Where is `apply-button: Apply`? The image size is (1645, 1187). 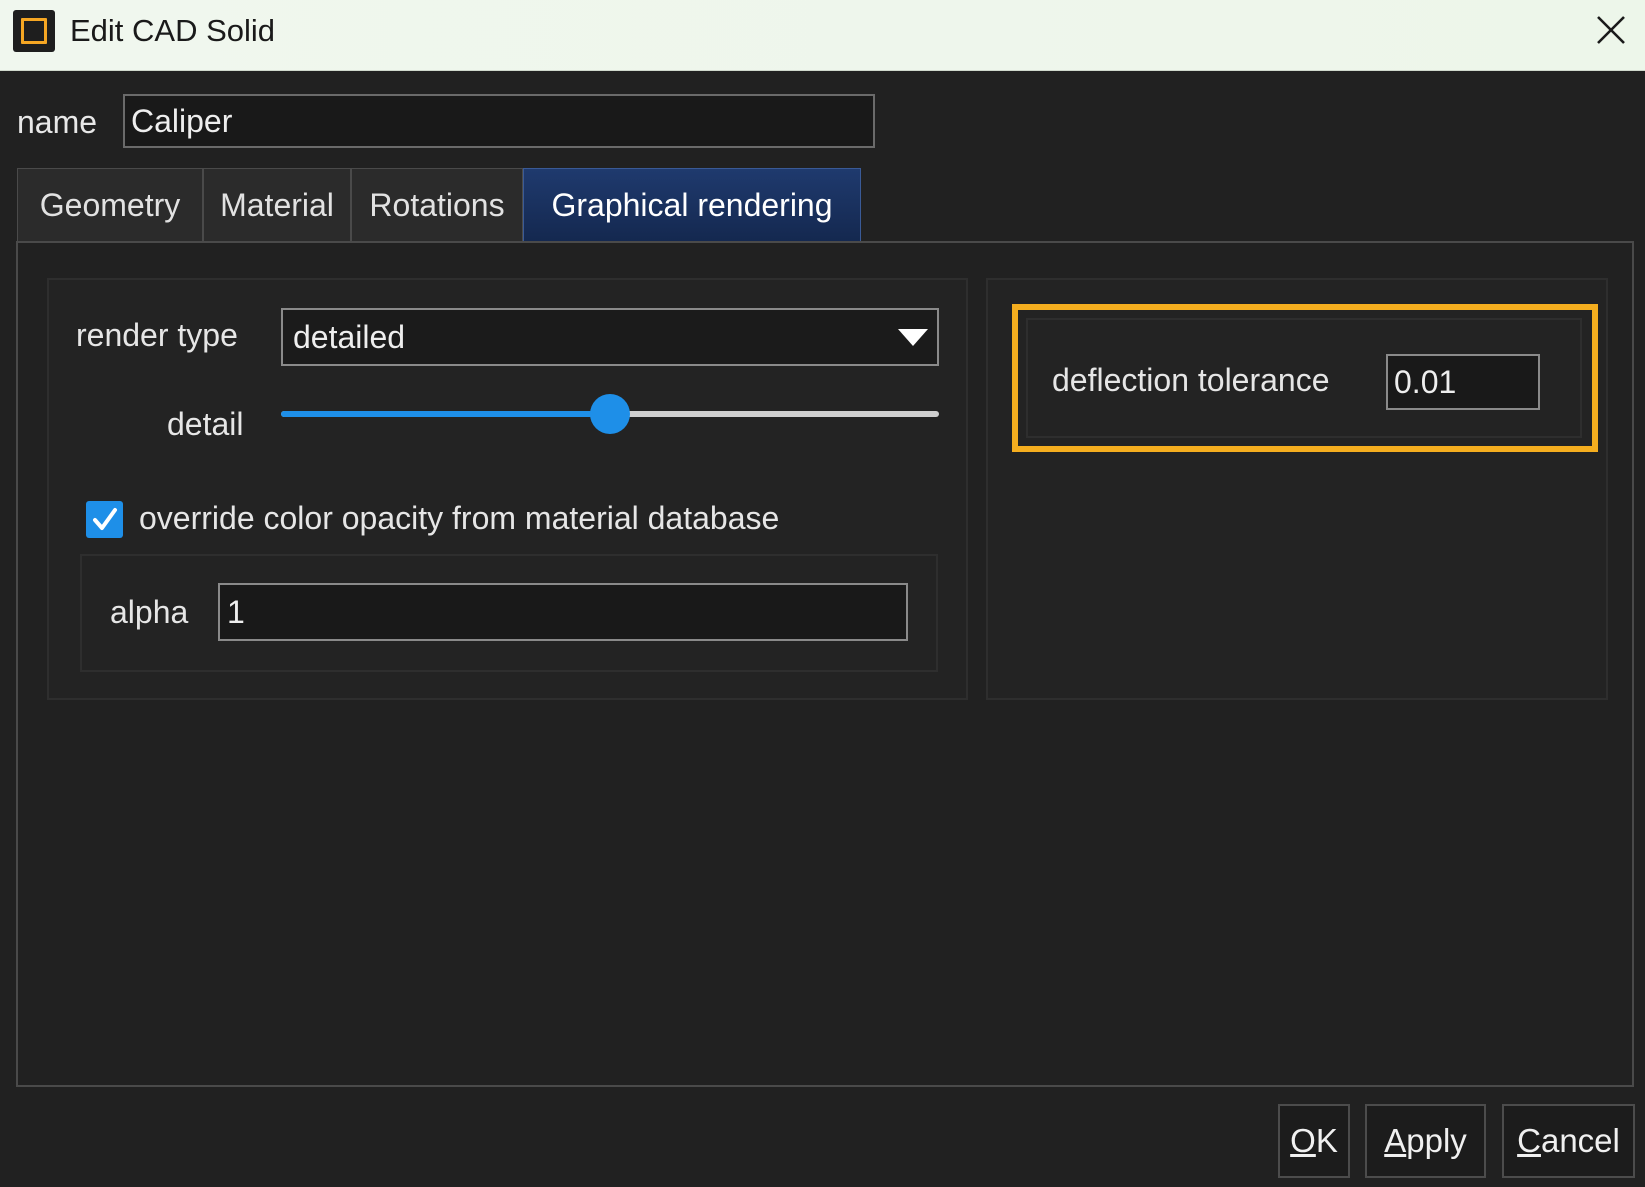 apply-button: Apply is located at coordinates (1425, 1141).